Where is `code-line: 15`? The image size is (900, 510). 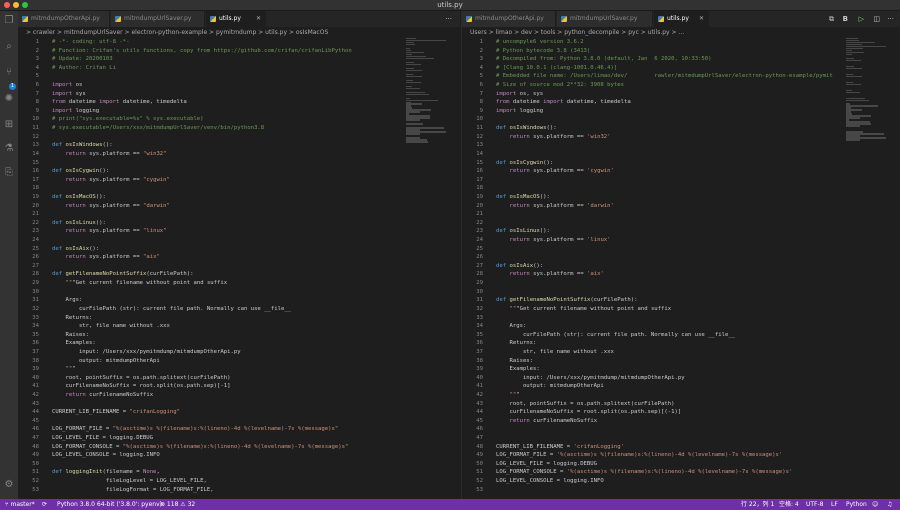
code-line: 15 is located at coordinates (35, 162).